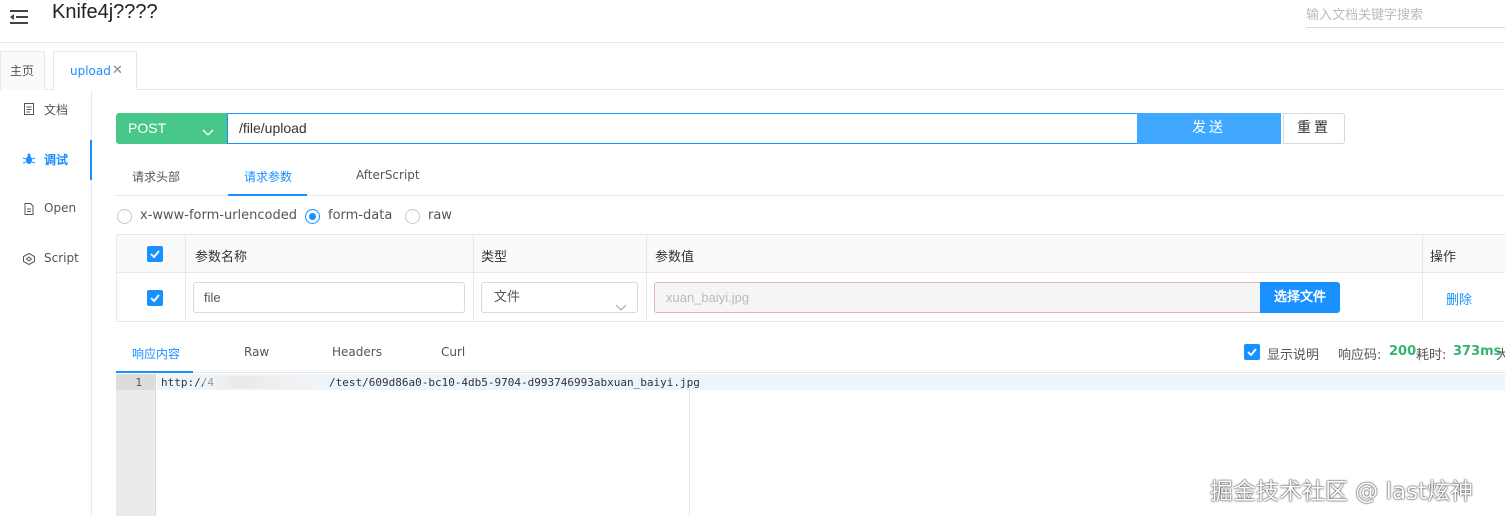 Image resolution: width=1505 pixels, height=516 pixels. I want to click on param-value-field: xuan_baiyi.jpg, so click(957, 297).